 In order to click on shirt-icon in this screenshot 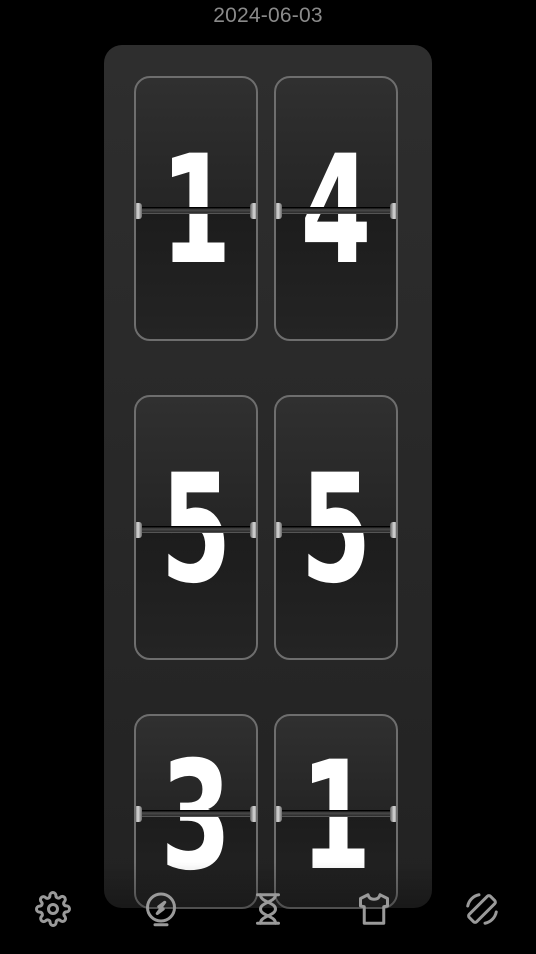, I will do `click(374, 909)`.